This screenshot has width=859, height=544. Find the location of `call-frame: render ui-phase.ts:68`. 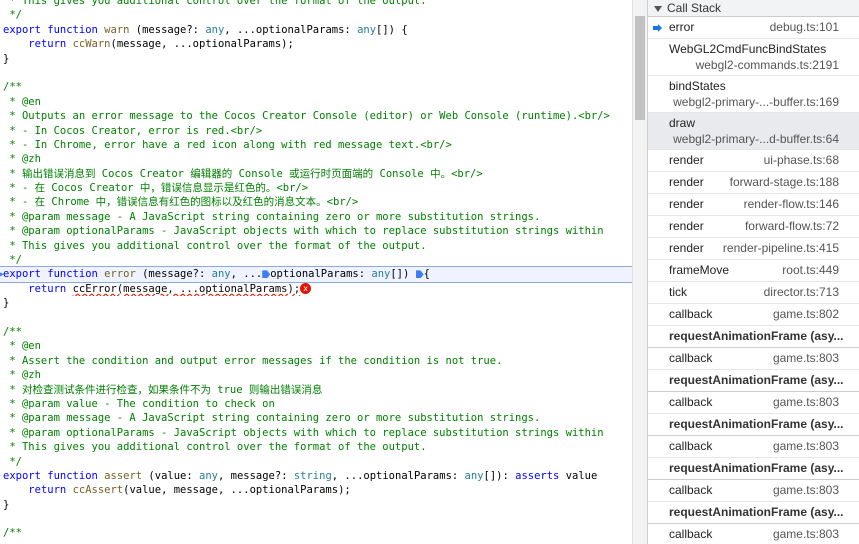

call-frame: render ui-phase.ts:68 is located at coordinates (753, 161).